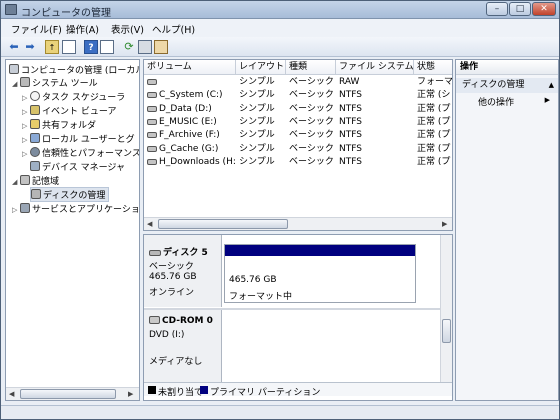 The image size is (560, 420). Describe the element at coordinates (280, 10) in the screenshot. I see `title-bar: コンピュータの管理 – □ ✕` at that location.